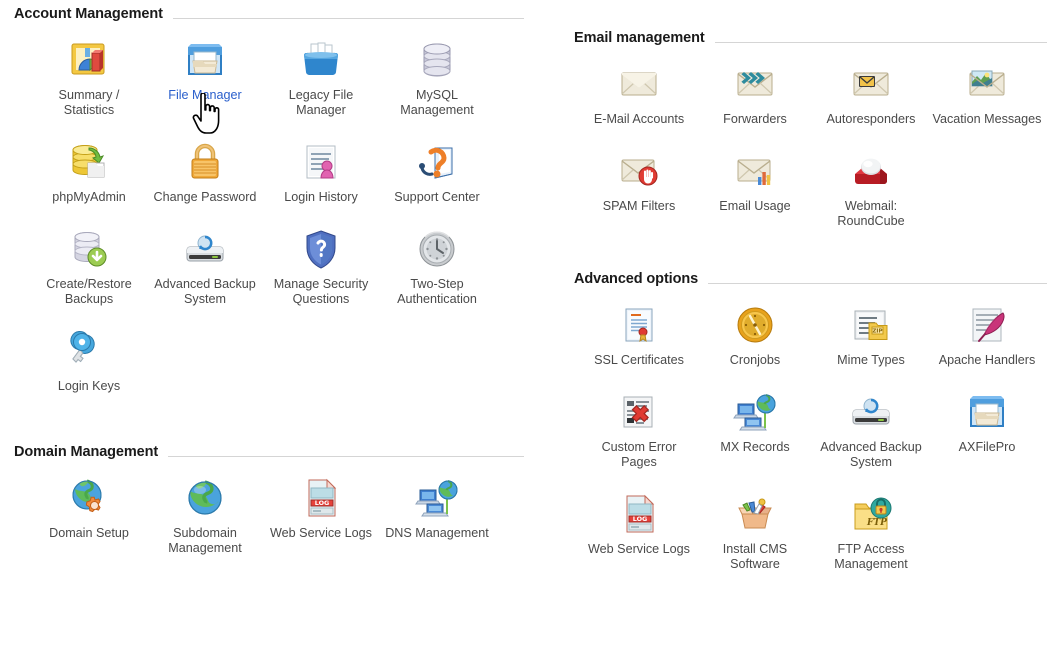 This screenshot has width=1053, height=671. What do you see at coordinates (639, 38) in the screenshot?
I see `section-title: Email management` at bounding box center [639, 38].